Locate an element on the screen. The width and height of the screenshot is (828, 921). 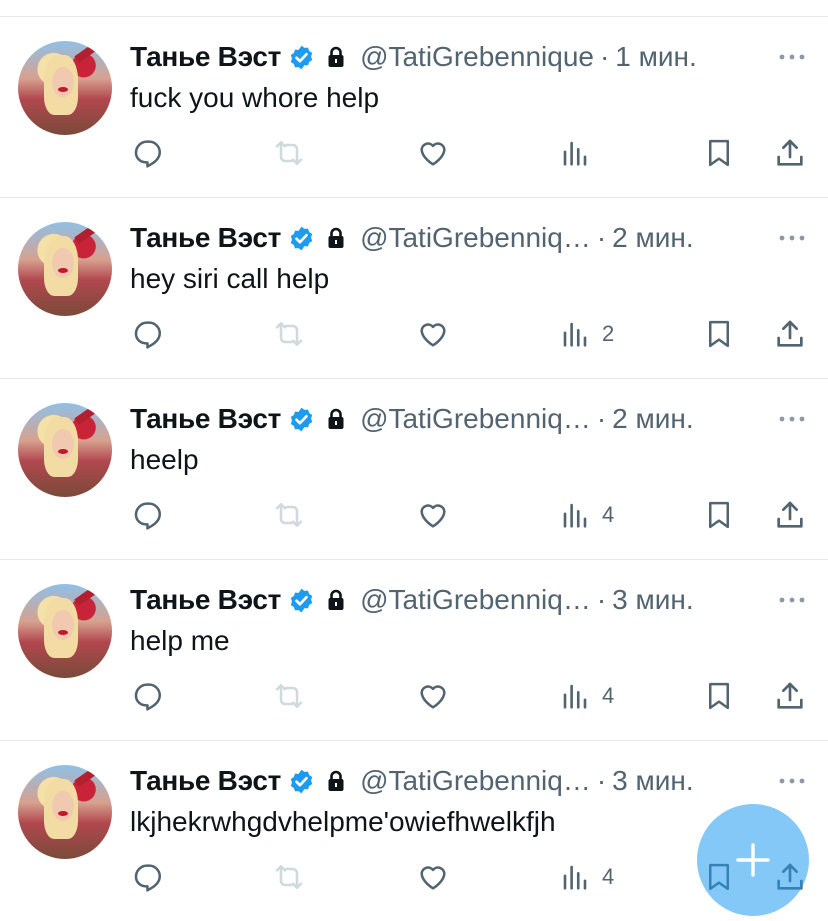
tweet-header: Танье Вэст @TatiGrebenniq… · 3 мин. is located at coordinates (412, 781).